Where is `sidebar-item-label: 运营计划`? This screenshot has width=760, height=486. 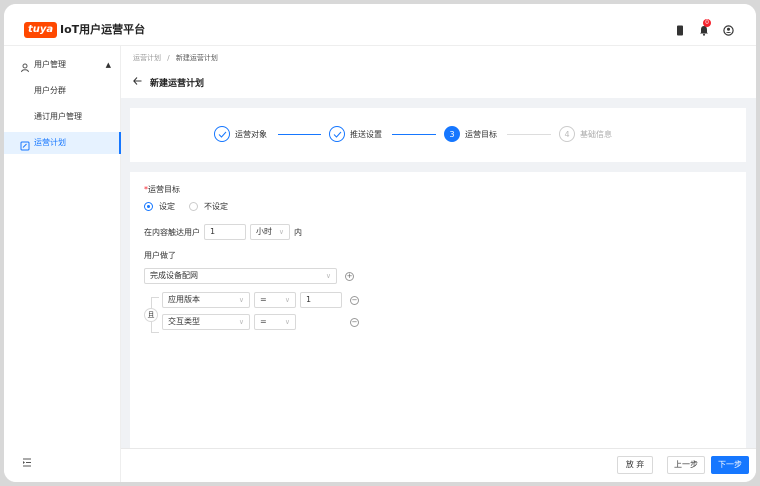 sidebar-item-label: 运营计划 is located at coordinates (50, 142).